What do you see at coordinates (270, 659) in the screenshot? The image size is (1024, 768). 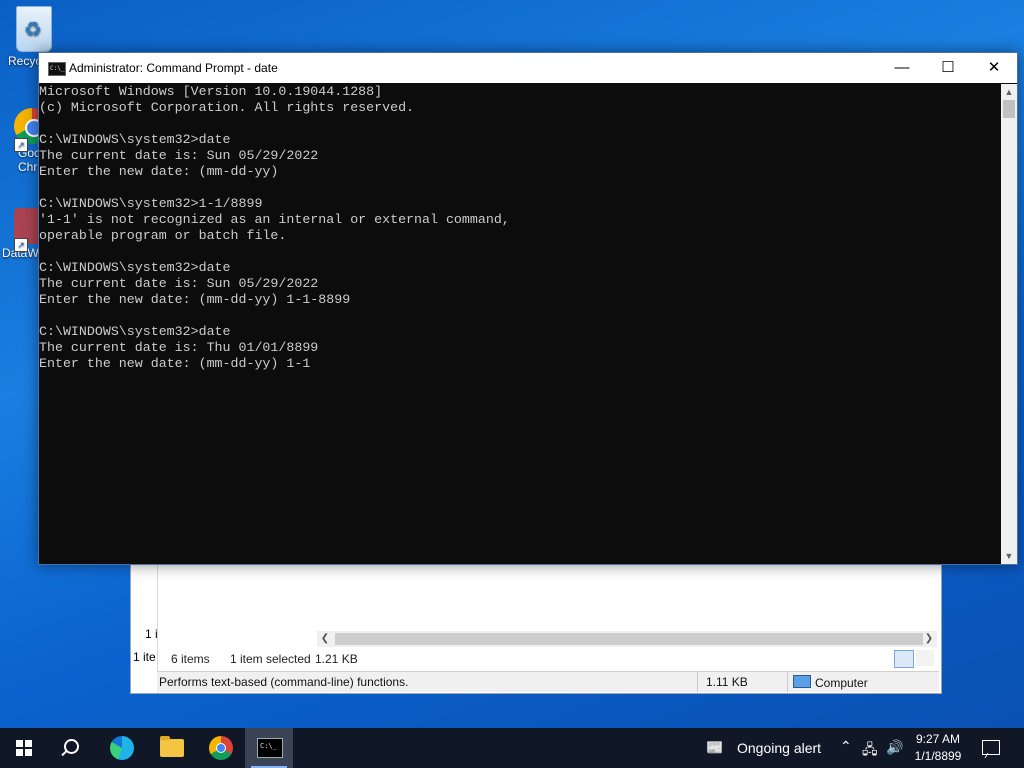 I see `selection-count: 1 item selected` at bounding box center [270, 659].